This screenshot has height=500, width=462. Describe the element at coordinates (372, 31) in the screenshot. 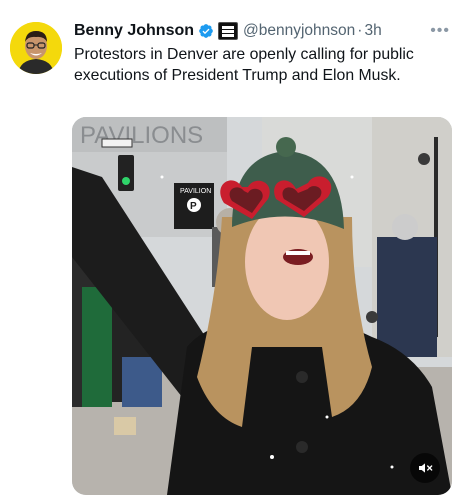

I see `tweet-timestamp: 3h` at that location.